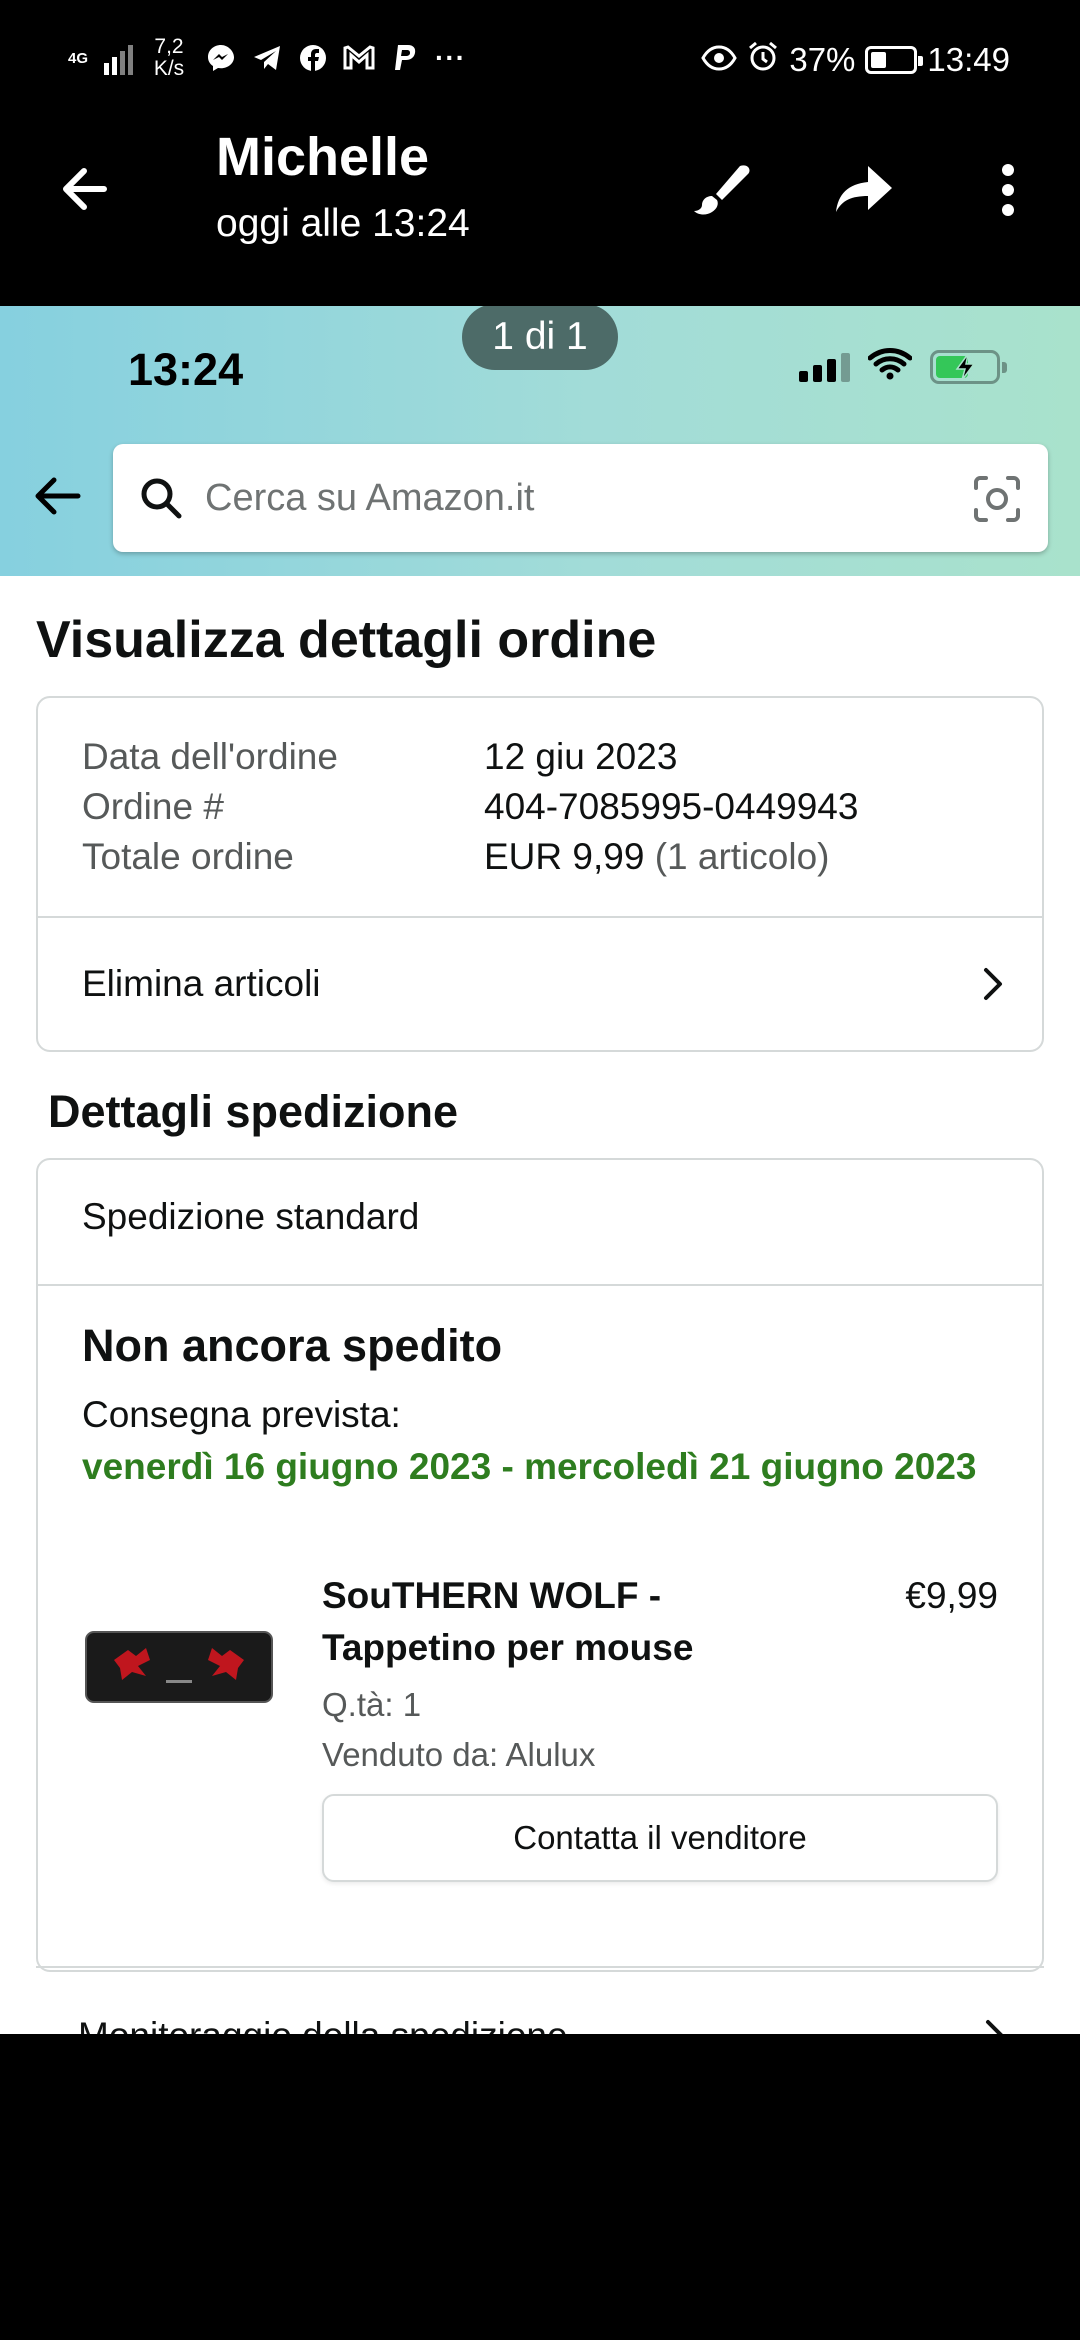  Describe the element at coordinates (470, 807) in the screenshot. I see `order-number-row: Ordine # 404-7085995-0449943` at that location.